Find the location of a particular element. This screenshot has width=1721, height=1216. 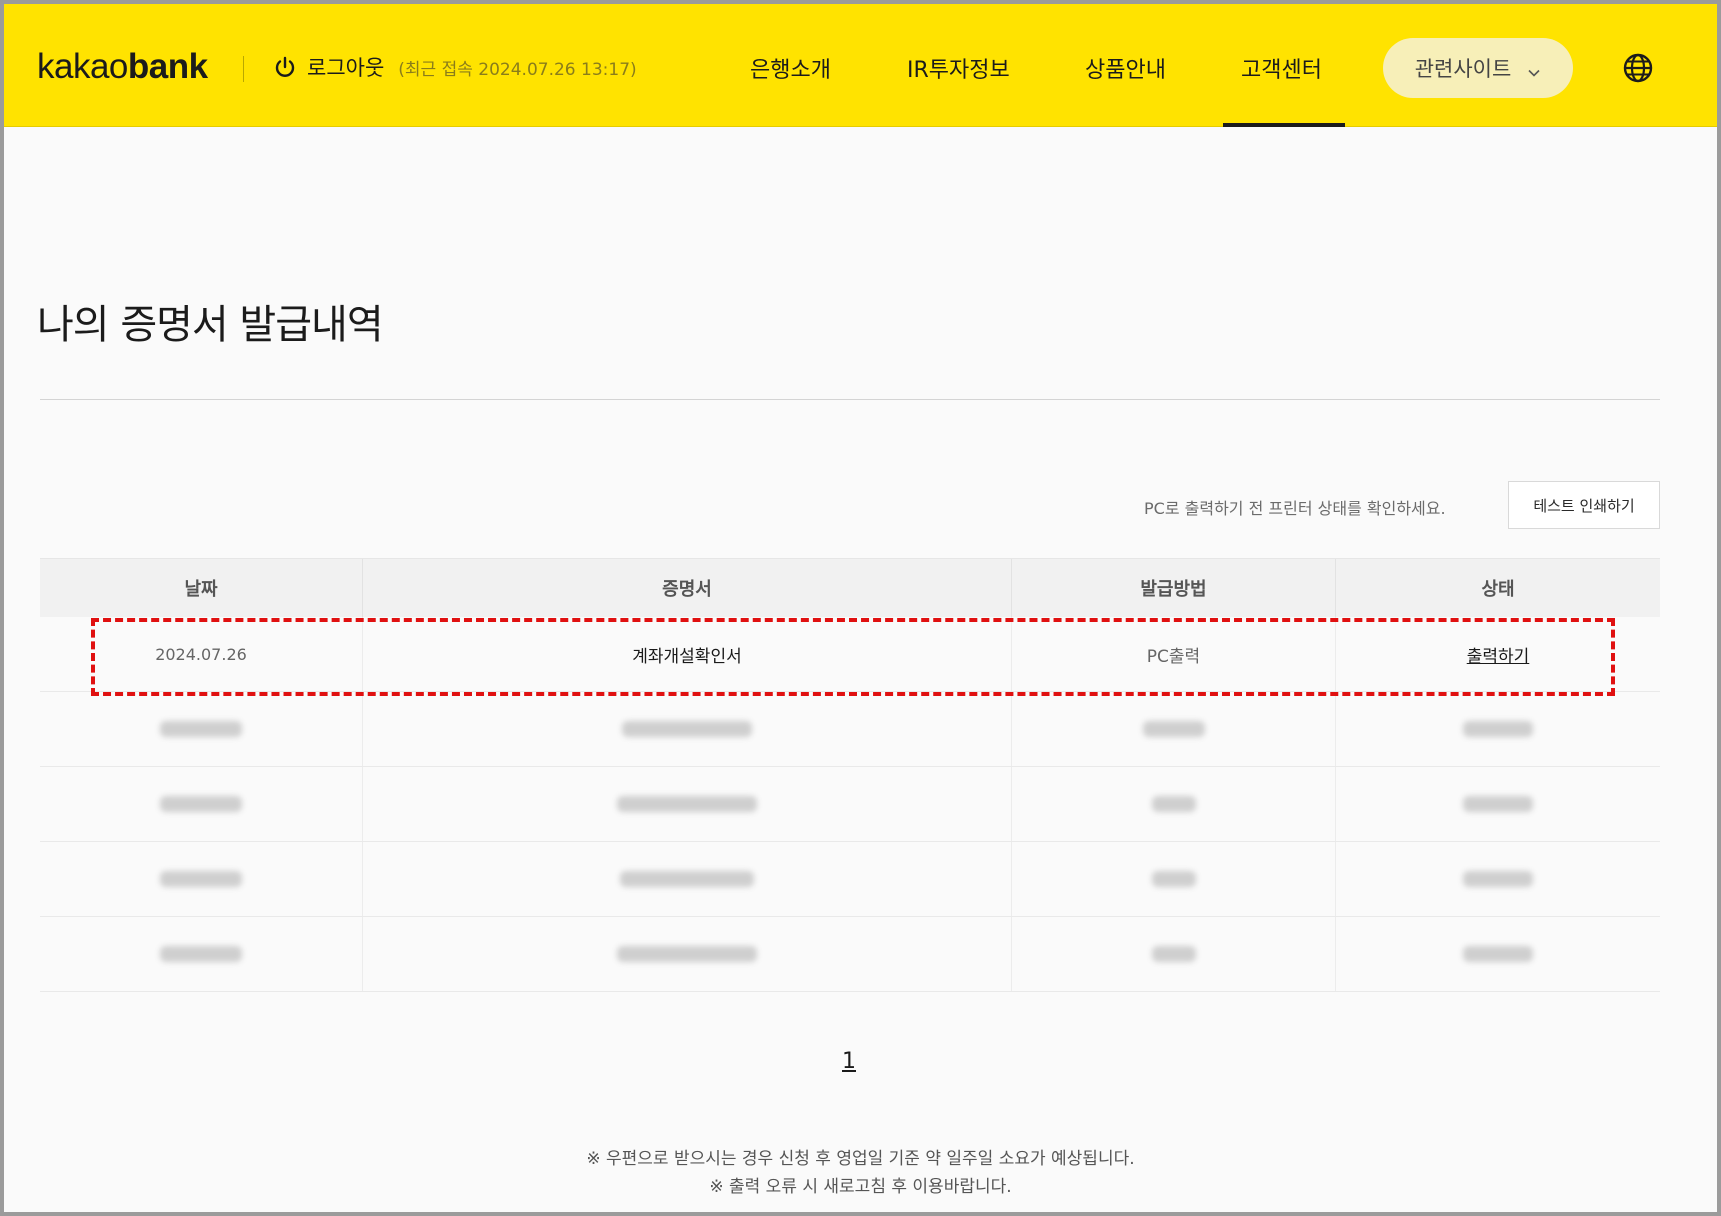

table-row: 2024.07.26 계좌개설확인서 PC출력 출력하기 is located at coordinates (850, 654).